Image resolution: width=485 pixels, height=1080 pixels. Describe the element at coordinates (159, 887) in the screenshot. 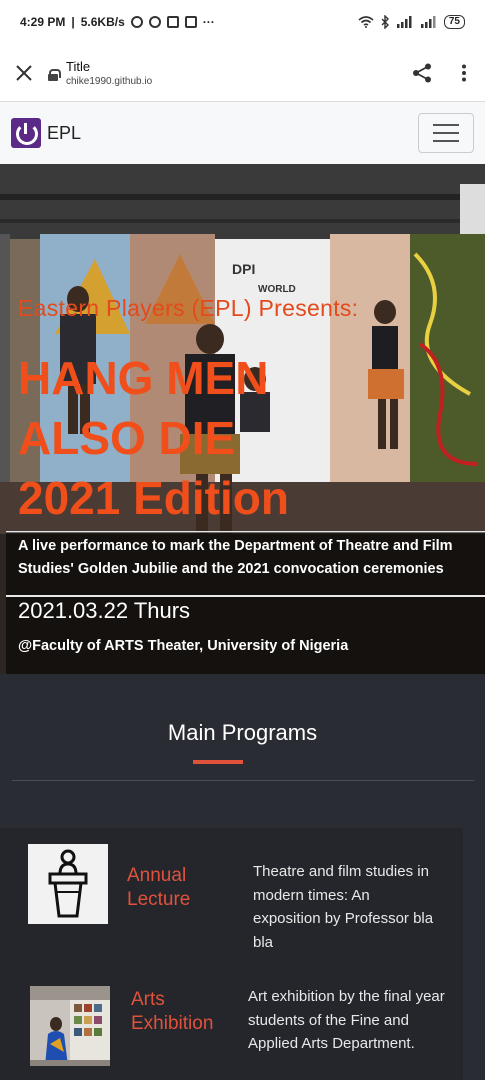

I see `program-name: Annual Lecture` at that location.